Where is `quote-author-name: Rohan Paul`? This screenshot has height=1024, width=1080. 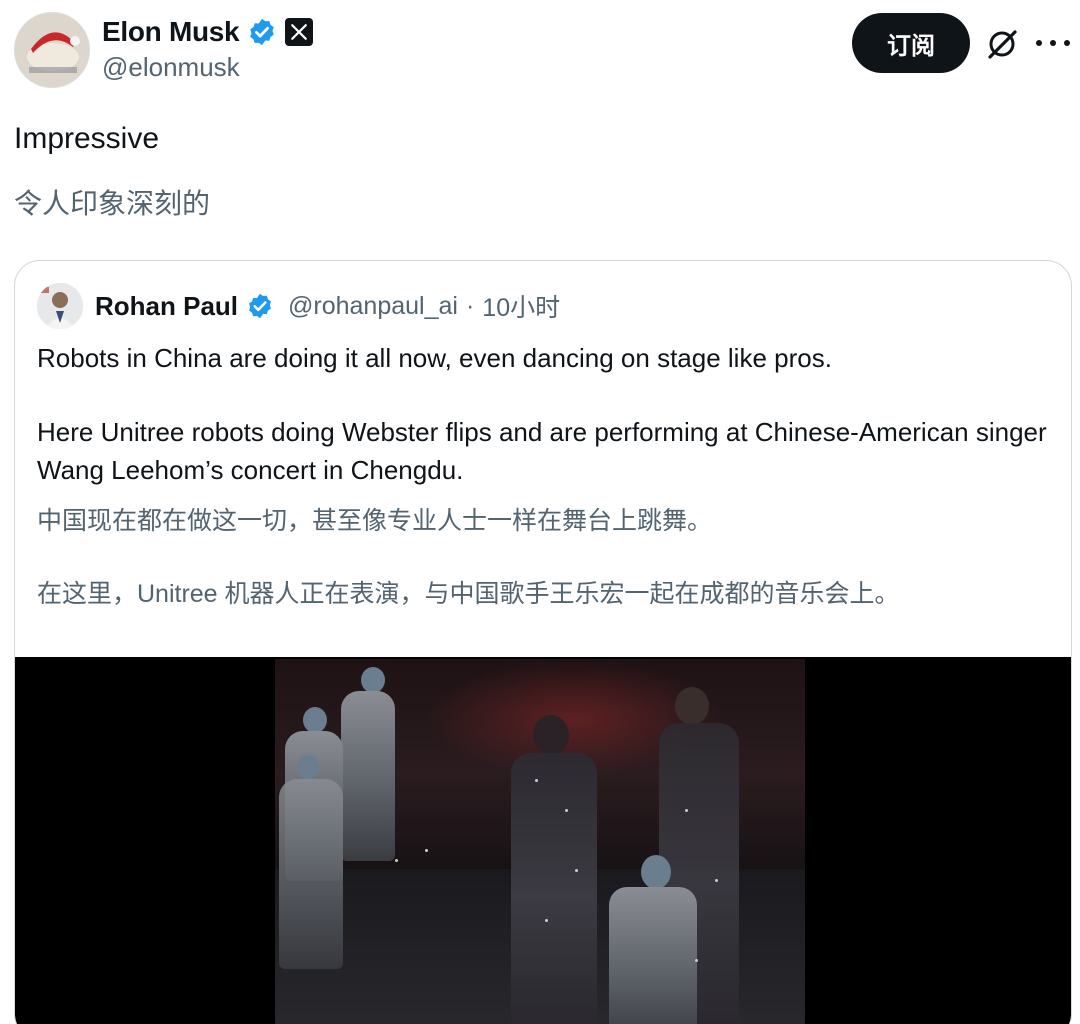
quote-author-name: Rohan Paul is located at coordinates (166, 306).